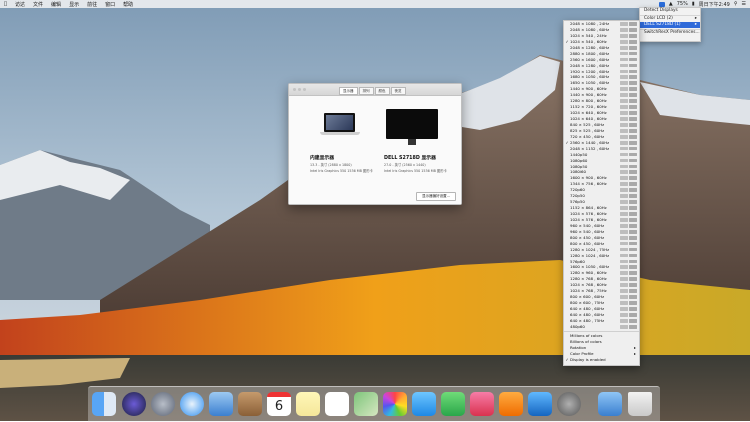 The height and width of the screenshot is (422, 750). What do you see at coordinates (588, 359) in the screenshot?
I see `footer-label: Display is enabled` at bounding box center [588, 359].